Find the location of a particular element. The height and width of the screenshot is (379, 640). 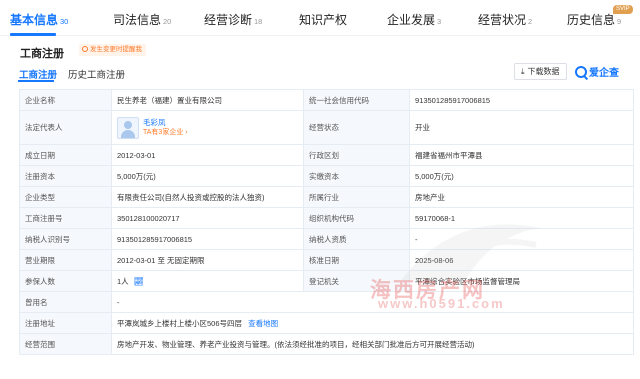

row-label: 核准日期 is located at coordinates (356, 260).